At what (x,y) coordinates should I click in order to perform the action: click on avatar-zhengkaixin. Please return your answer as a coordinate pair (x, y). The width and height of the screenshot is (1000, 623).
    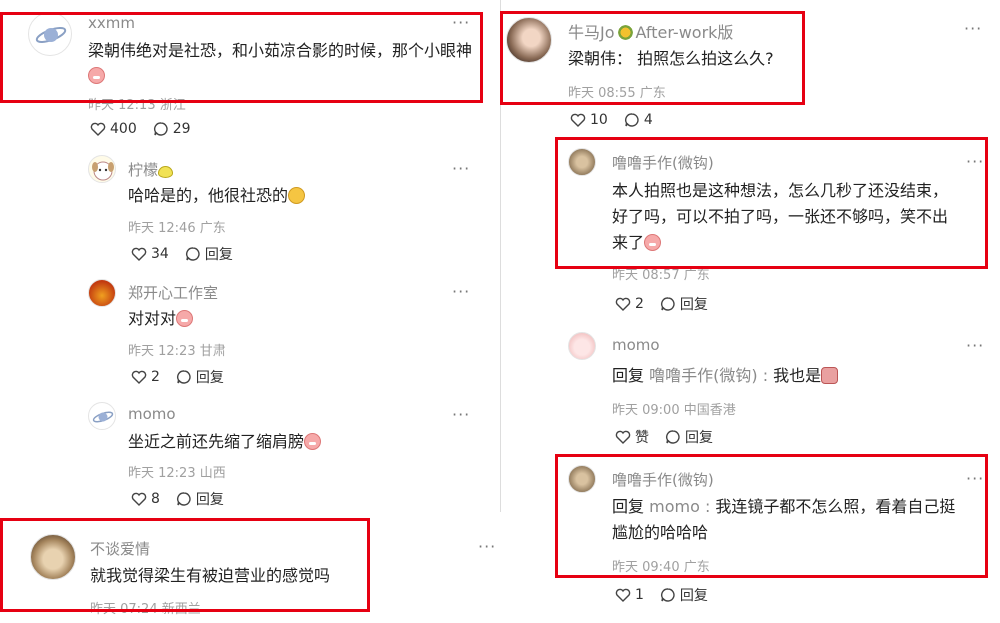
    Looking at the image, I should click on (102, 293).